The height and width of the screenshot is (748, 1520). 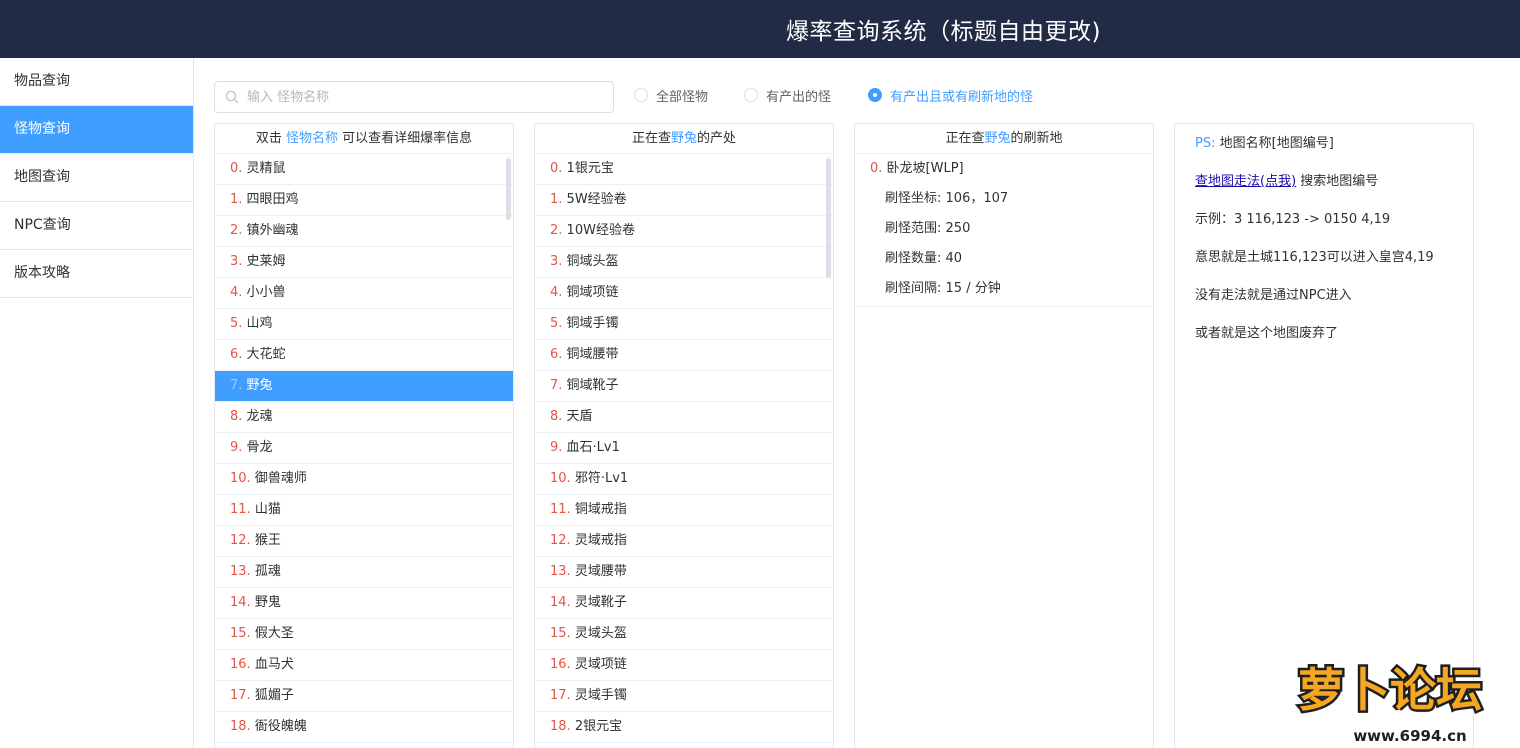 What do you see at coordinates (280, 726) in the screenshot?
I see `row-name: 衙役魄魄` at bounding box center [280, 726].